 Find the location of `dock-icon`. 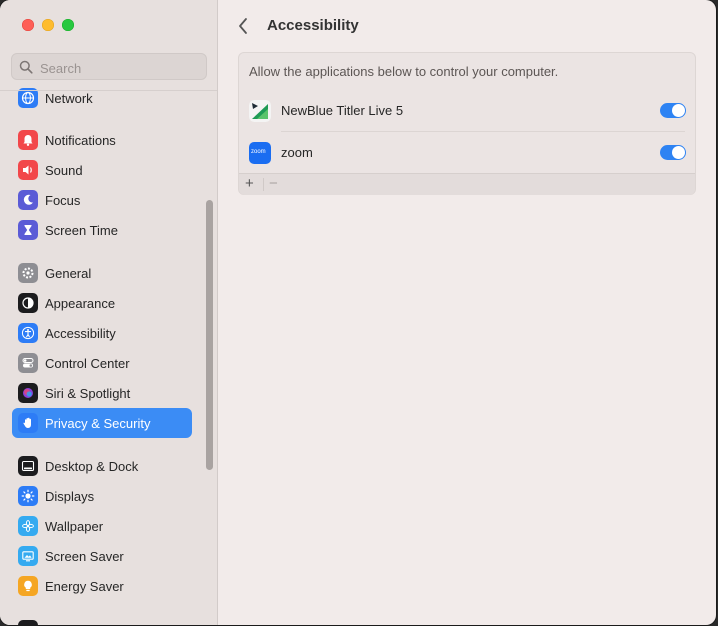

dock-icon is located at coordinates (28, 466).